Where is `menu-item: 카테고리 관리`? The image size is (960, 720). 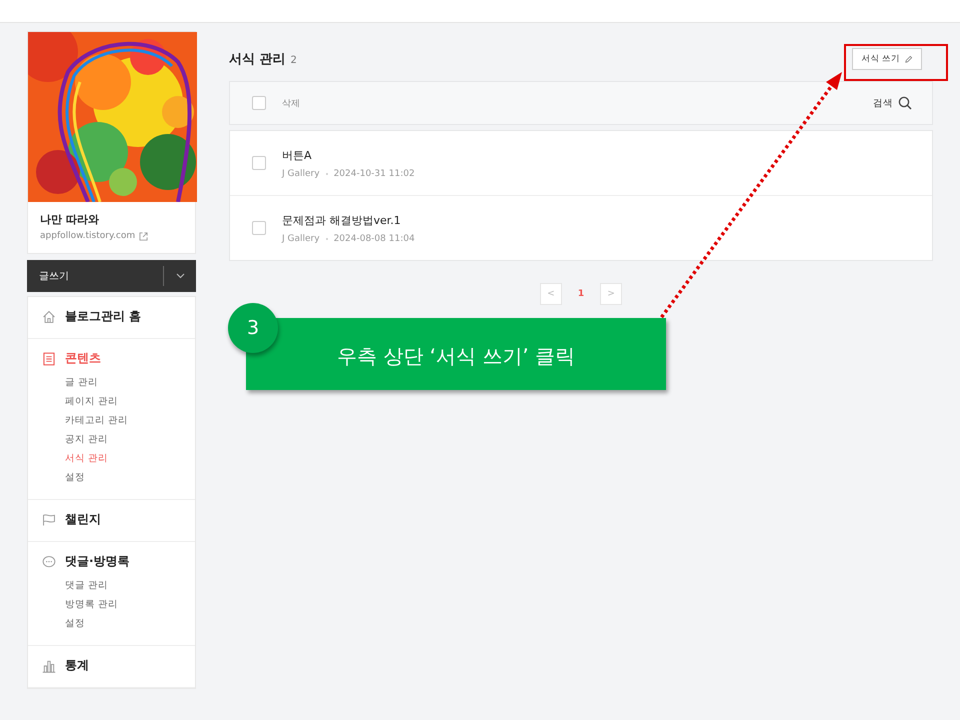
menu-item: 카테고리 관리 is located at coordinates (123, 421).